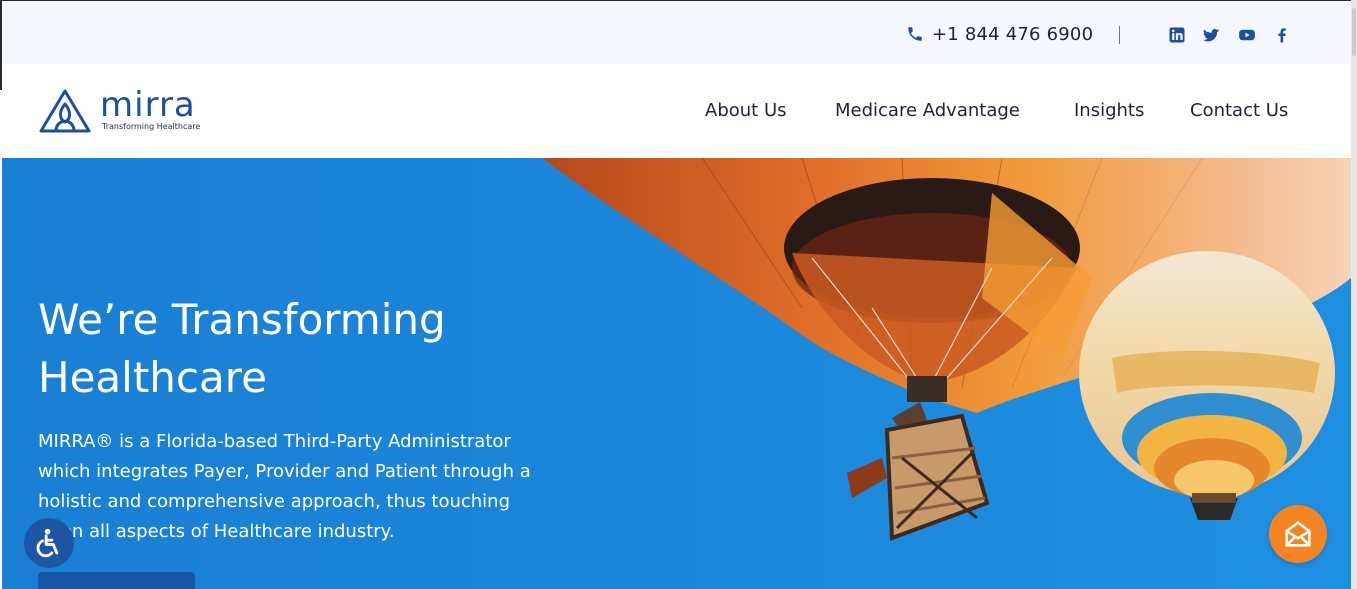  Describe the element at coordinates (1012, 34) in the screenshot. I see `phone-number: +1 844 476 6900` at that location.